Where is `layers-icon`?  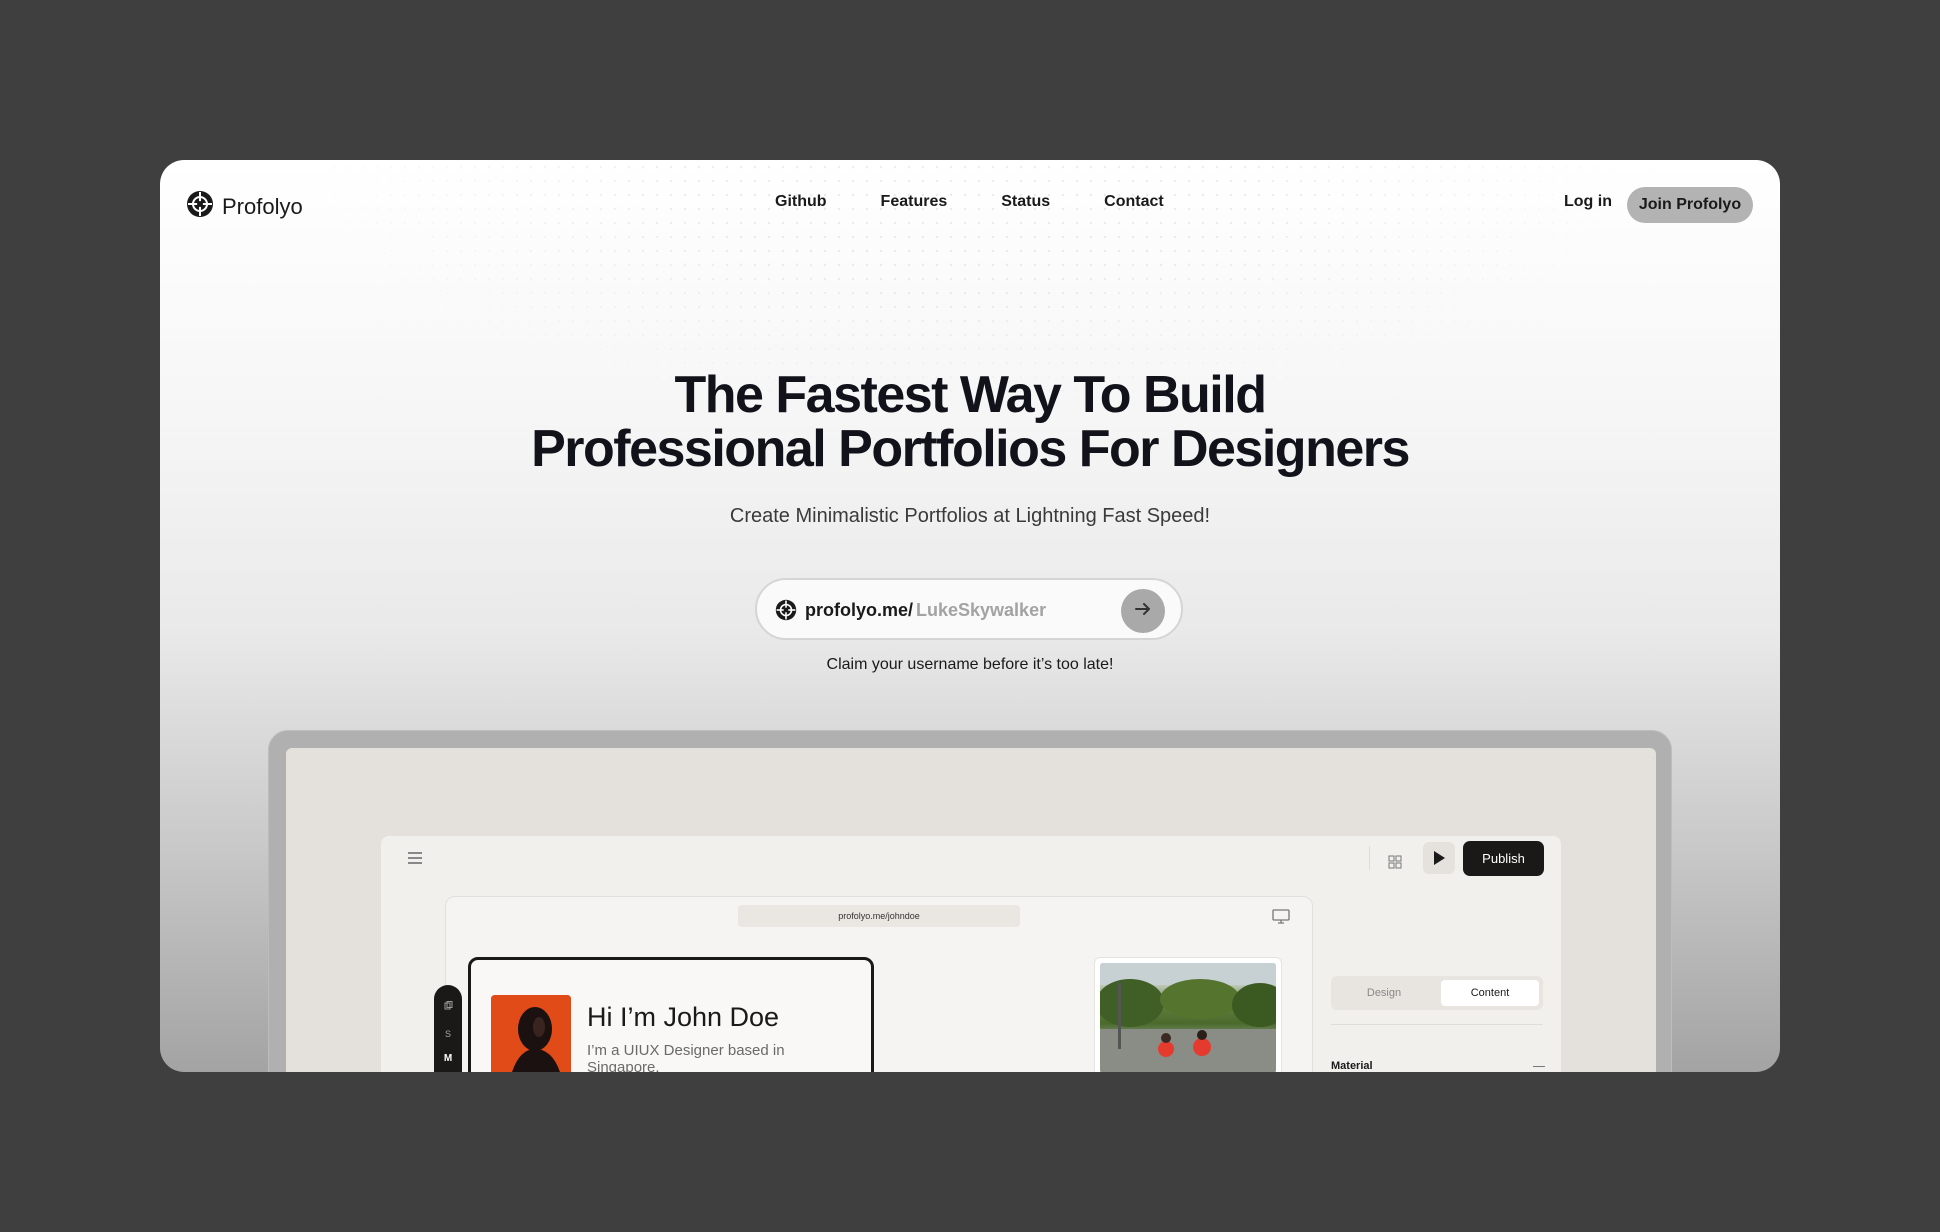
layers-icon is located at coordinates (448, 1006).